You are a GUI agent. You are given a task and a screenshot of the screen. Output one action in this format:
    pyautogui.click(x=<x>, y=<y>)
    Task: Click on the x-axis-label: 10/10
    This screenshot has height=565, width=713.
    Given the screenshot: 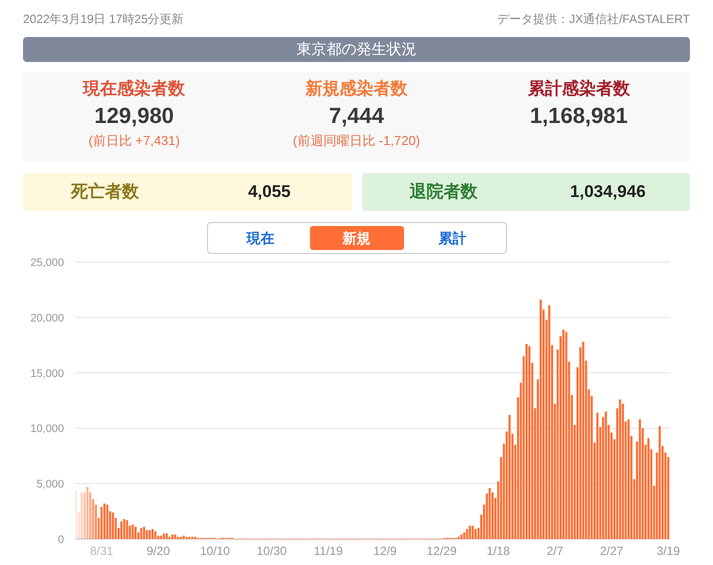 What is the action you would take?
    pyautogui.click(x=215, y=551)
    